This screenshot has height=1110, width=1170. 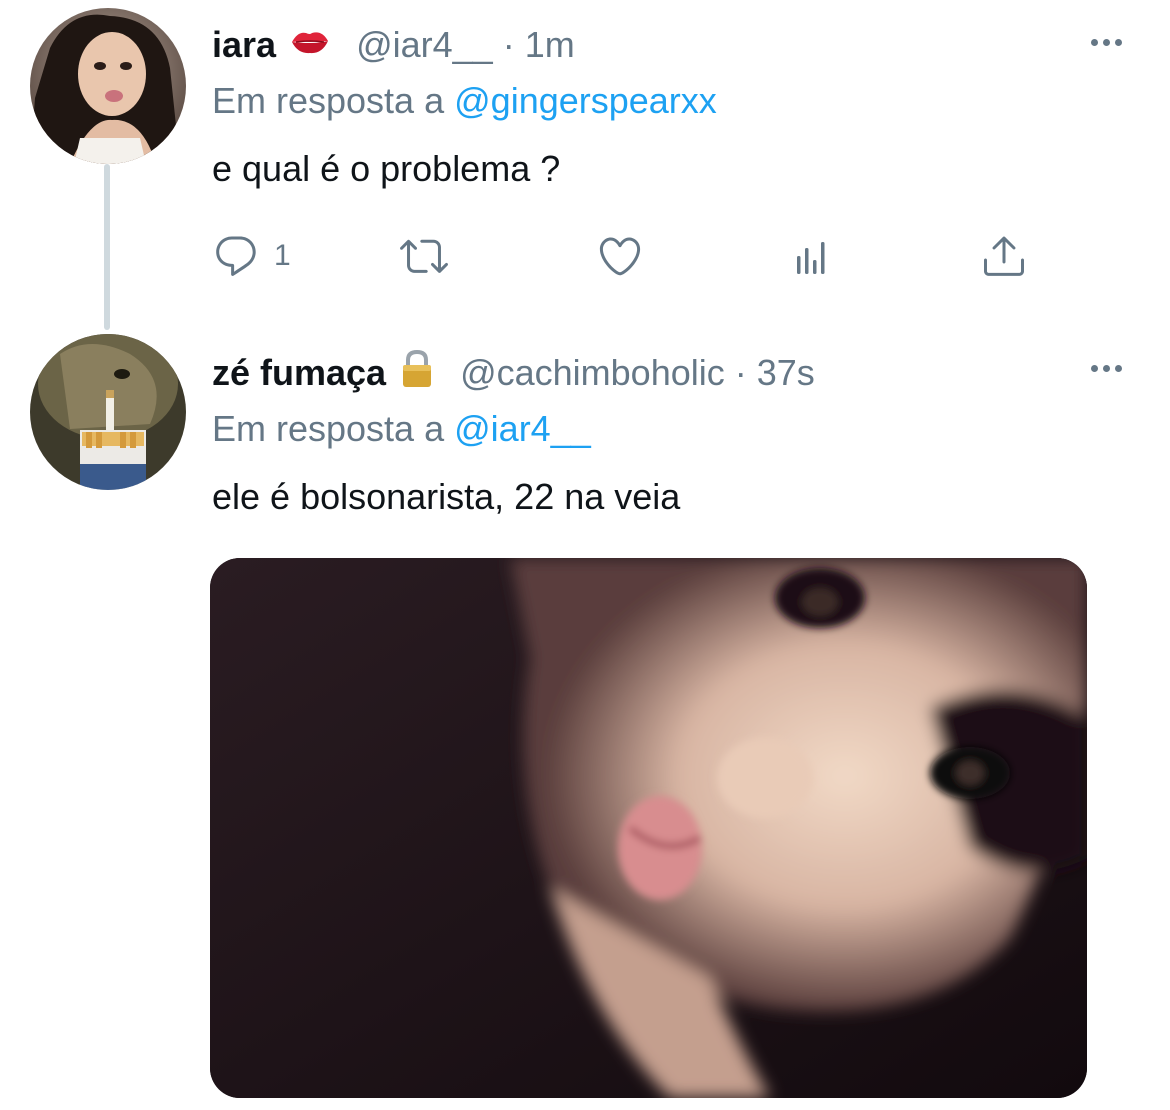 I want to click on heart-icon, so click(x=620, y=256).